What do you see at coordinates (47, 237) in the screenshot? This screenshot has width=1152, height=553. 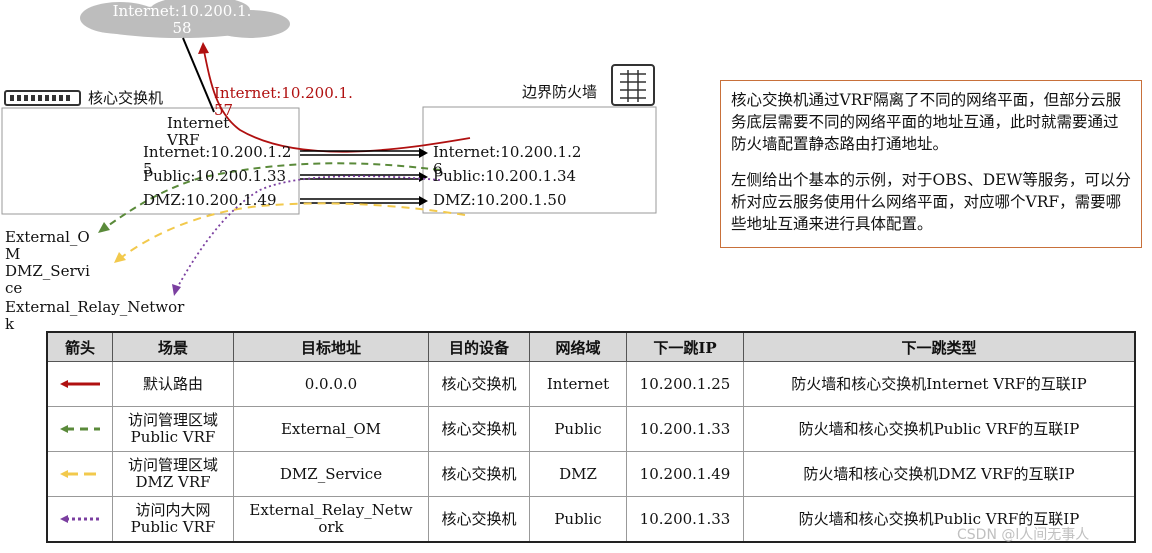 I see `dest-external-om-line1: External_O` at bounding box center [47, 237].